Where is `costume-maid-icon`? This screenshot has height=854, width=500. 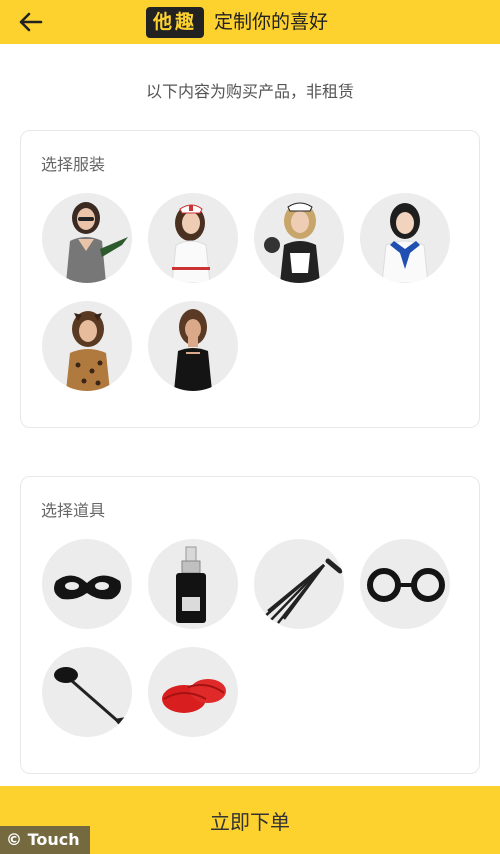
costume-maid-icon is located at coordinates (292, 242).